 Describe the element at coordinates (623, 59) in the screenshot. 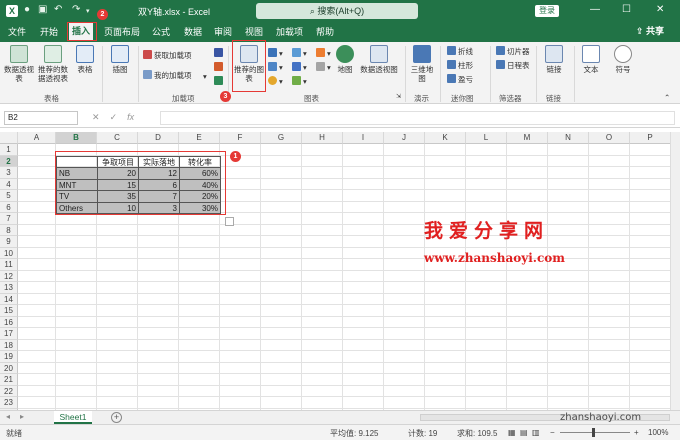

I see `symbols-button: 符号` at that location.